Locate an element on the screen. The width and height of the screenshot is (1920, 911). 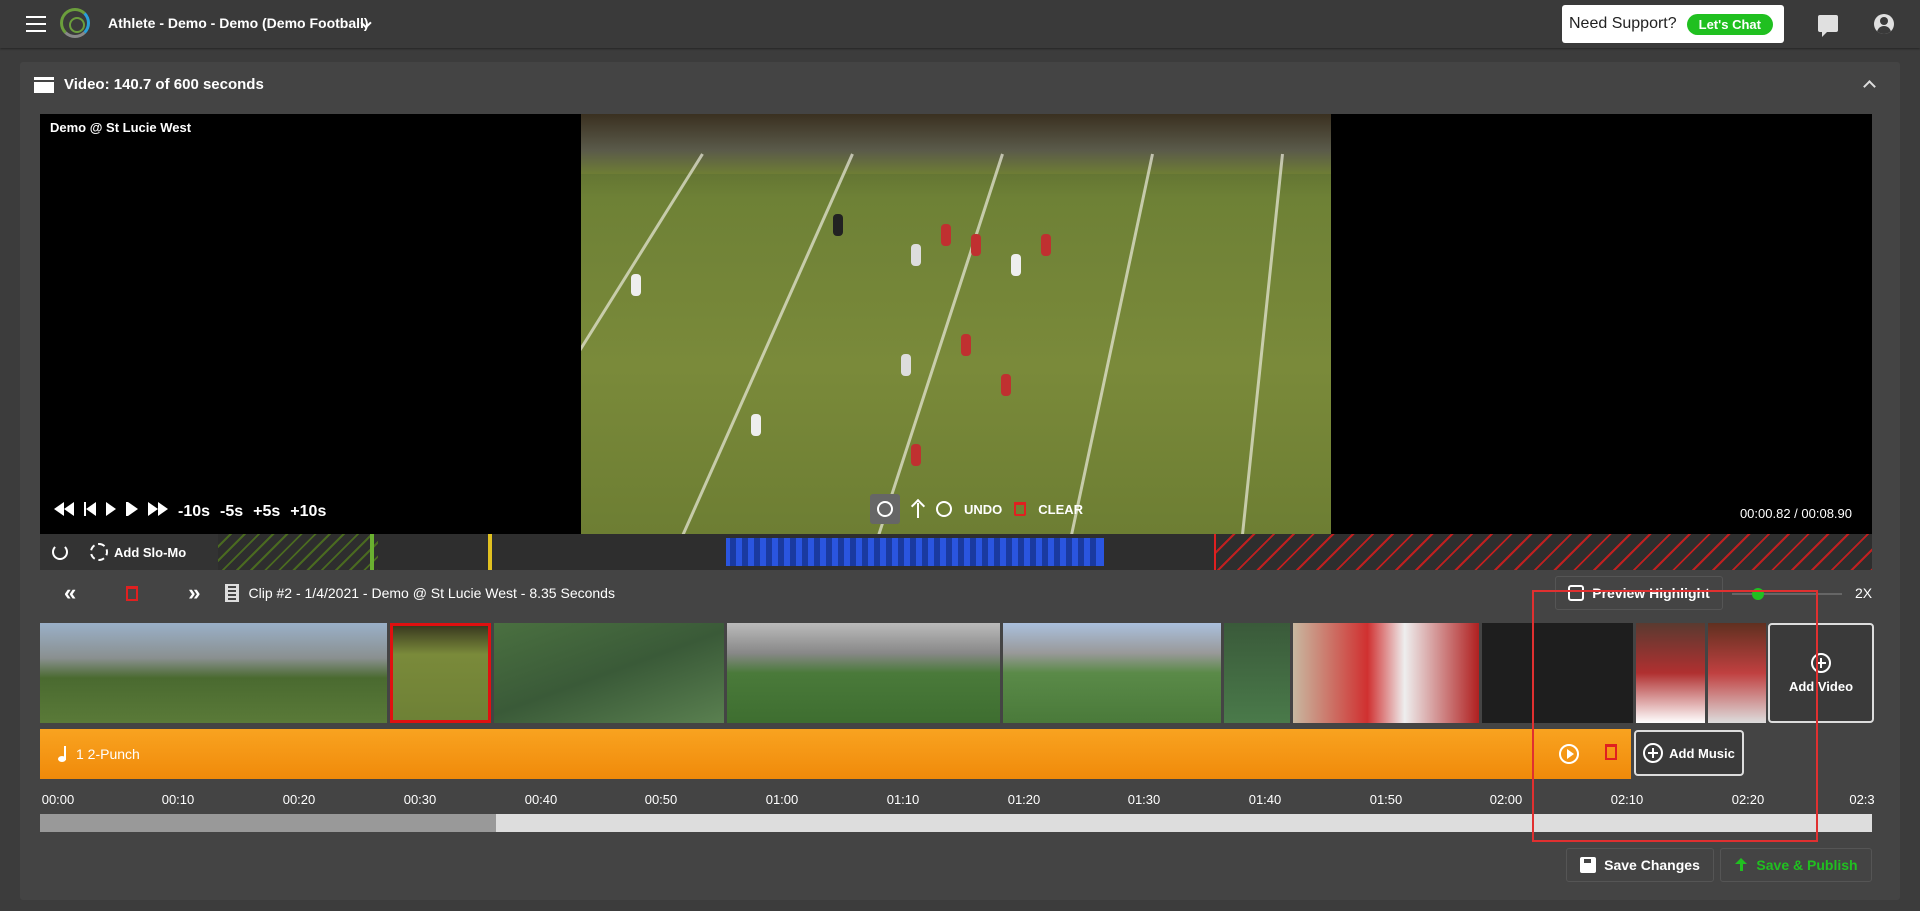
add-video-button: Add Video is located at coordinates (1821, 673).